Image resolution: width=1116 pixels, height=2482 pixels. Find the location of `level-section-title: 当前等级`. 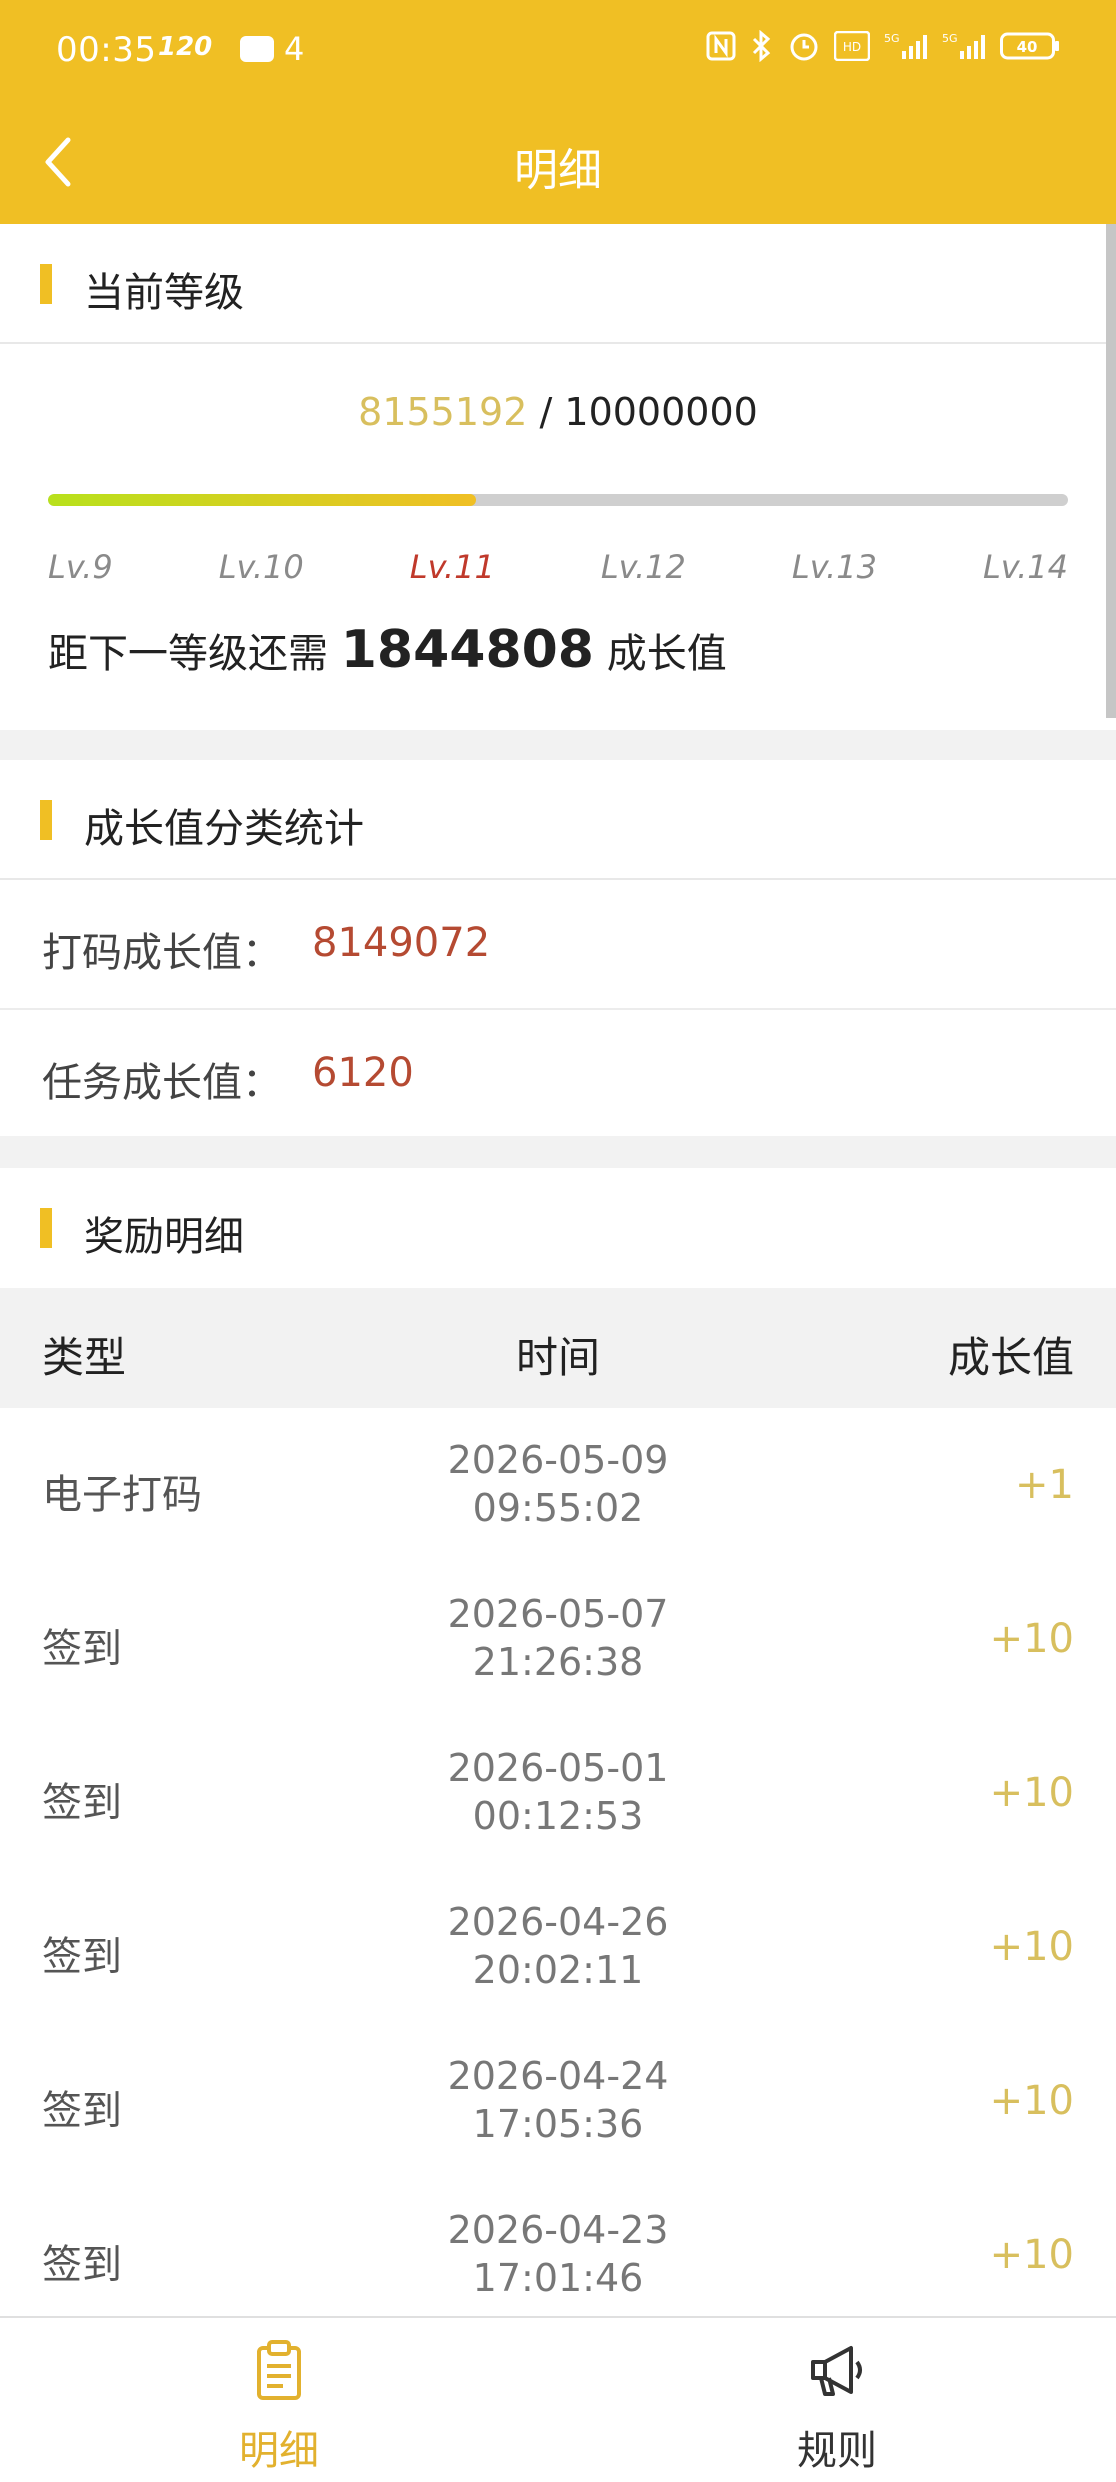

level-section-title: 当前等级 is located at coordinates (164, 293).